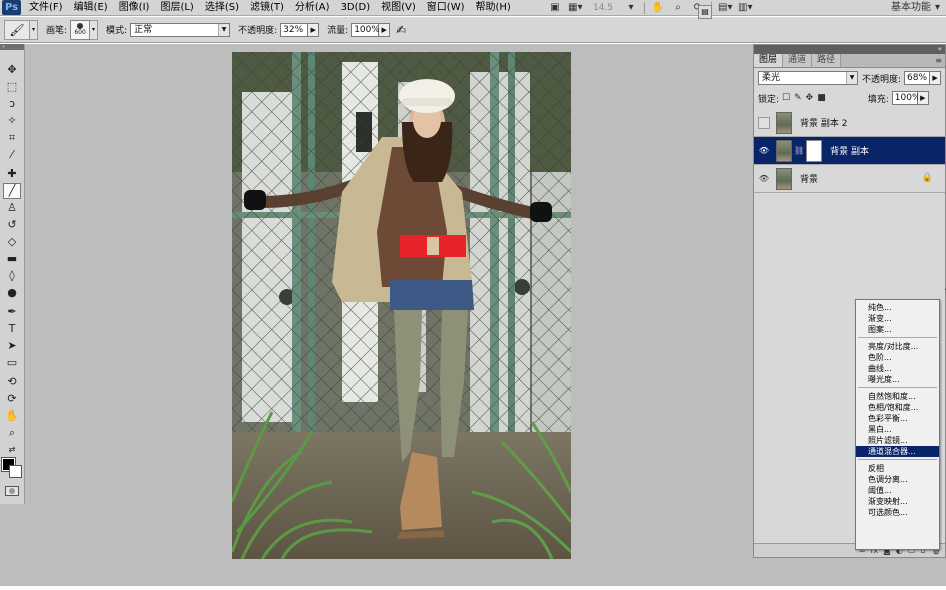 The height and width of the screenshot is (590, 946). I want to click on blur-tool-icon: ◊, so click(12, 276).